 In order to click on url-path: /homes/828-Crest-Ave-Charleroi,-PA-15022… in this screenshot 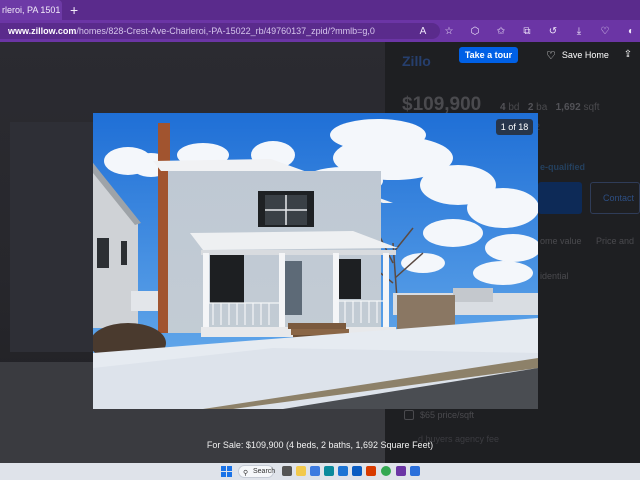, I will do `click(225, 31)`.